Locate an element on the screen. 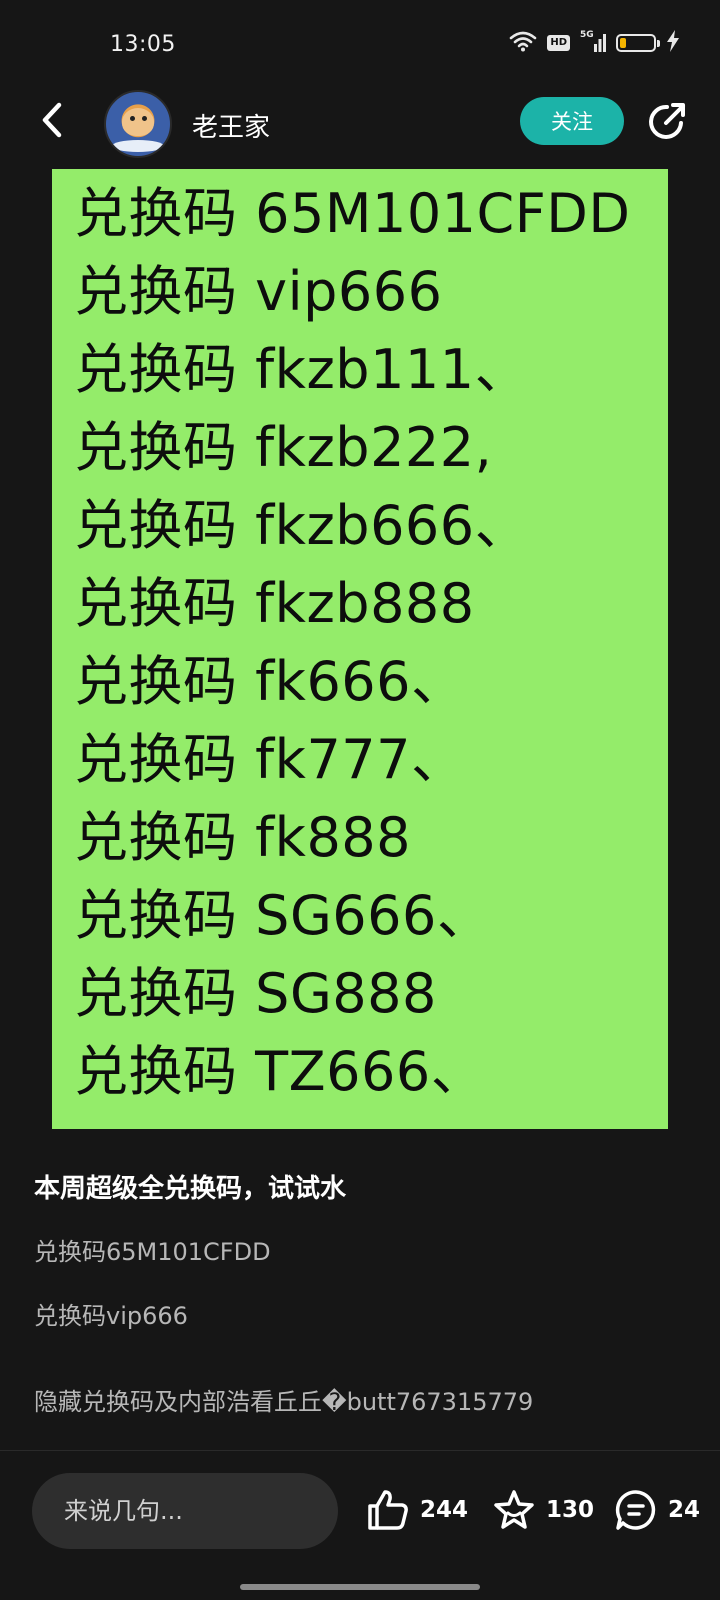 This screenshot has height=1600, width=720. hd-badge: HD is located at coordinates (558, 43).